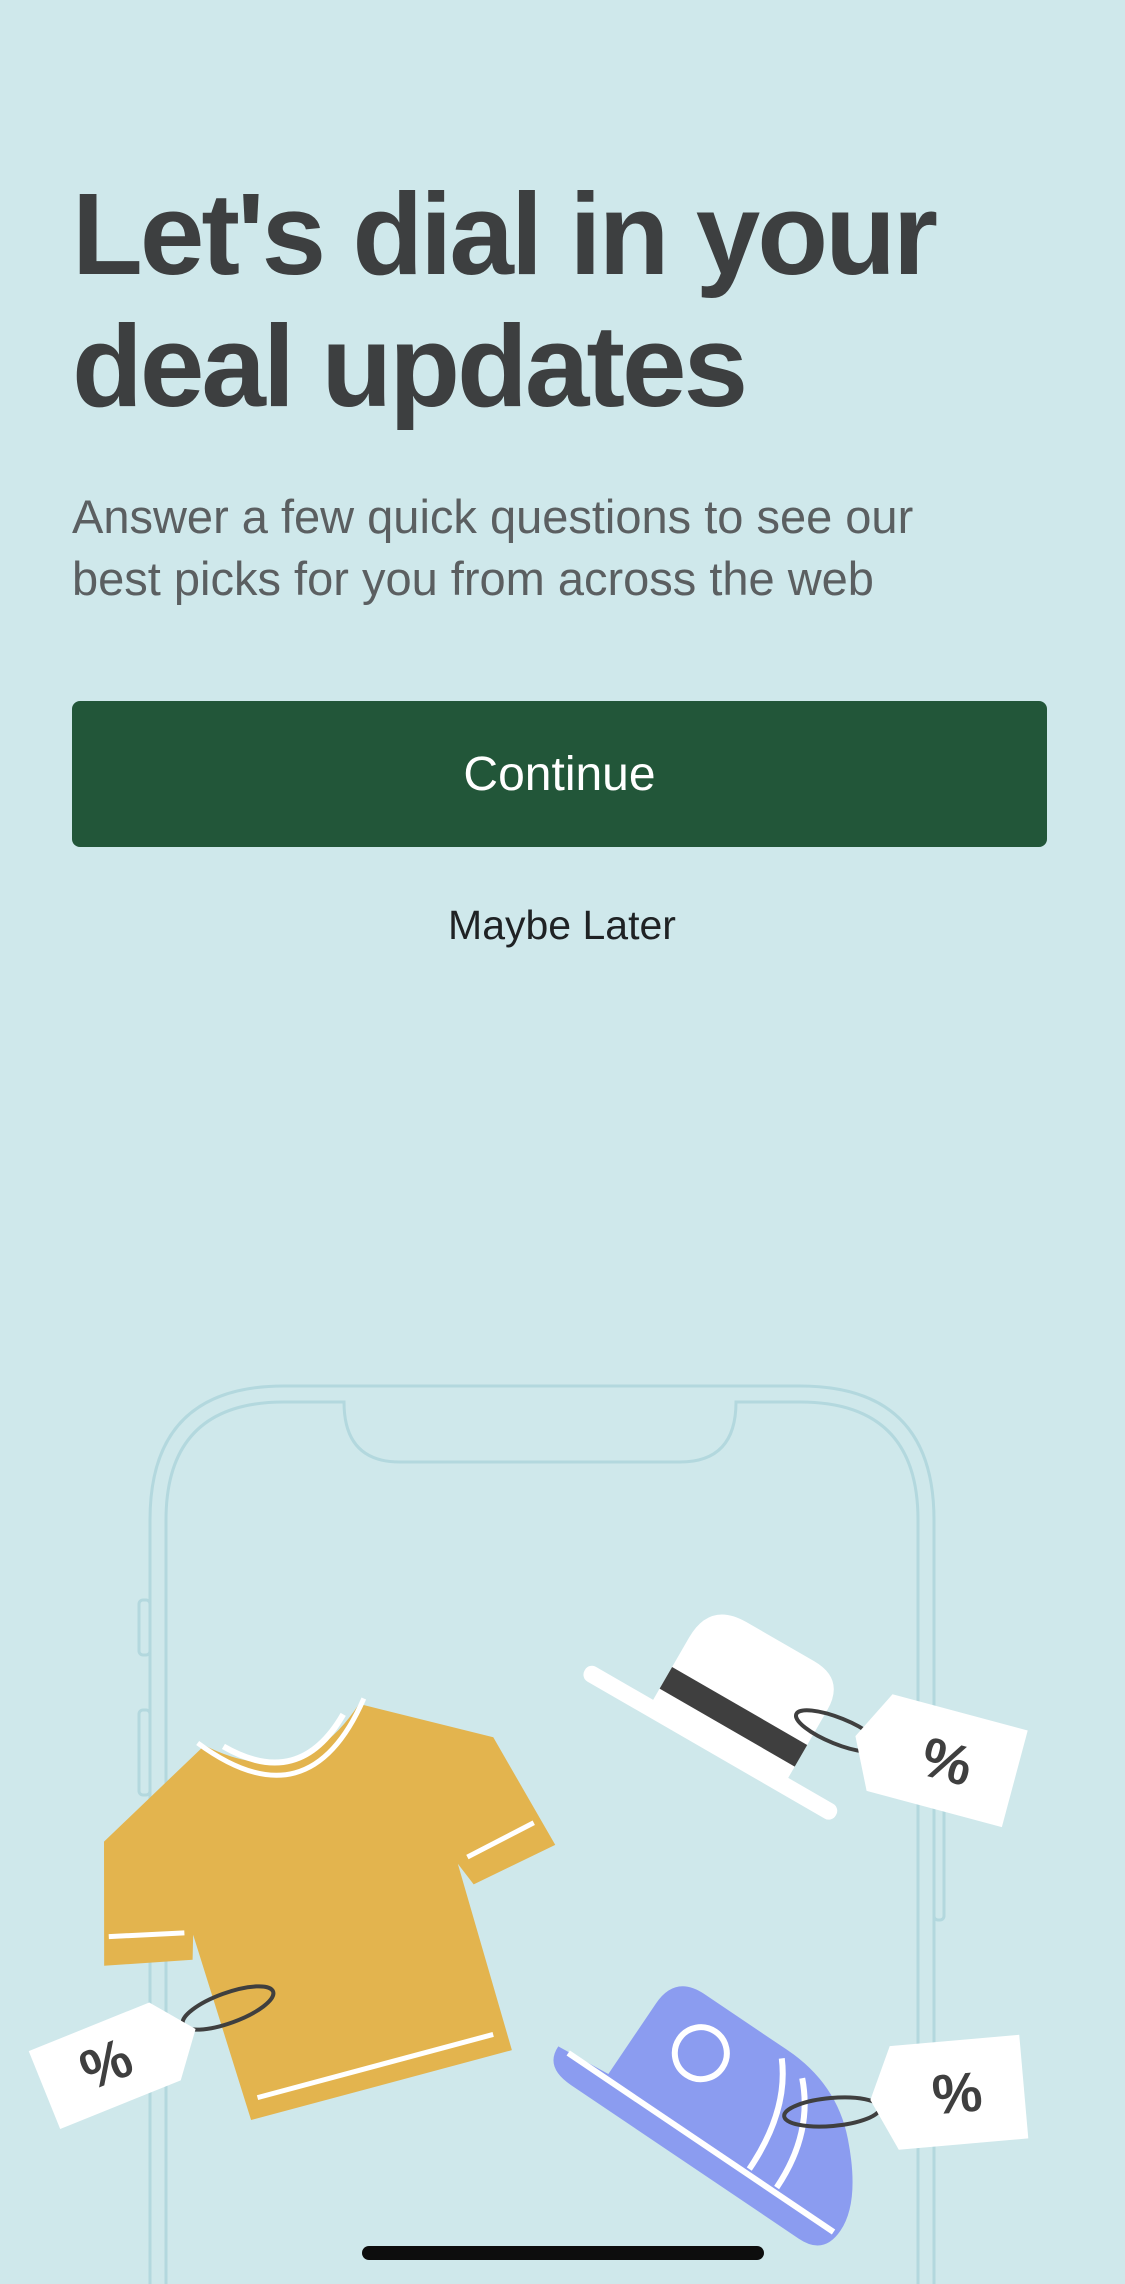 Image resolution: width=1125 pixels, height=2284 pixels. What do you see at coordinates (957, 2092) in the screenshot?
I see `sneaker-tag-label: %` at bounding box center [957, 2092].